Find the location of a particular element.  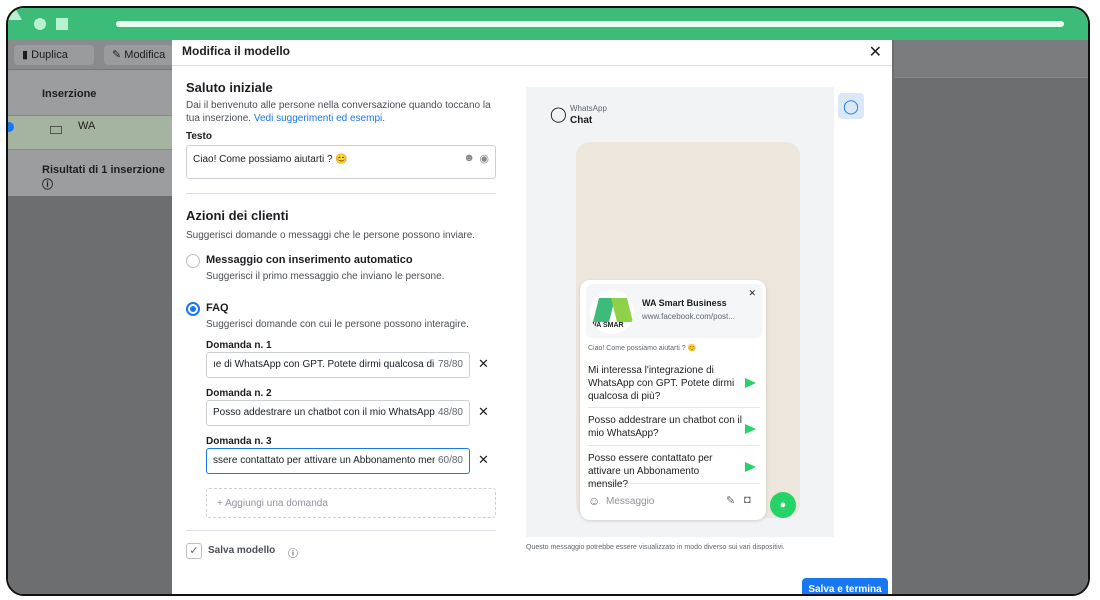

bg-toolbar: ▮ Duplica ▾ ✎ Modifica is located at coordinates (91, 60).